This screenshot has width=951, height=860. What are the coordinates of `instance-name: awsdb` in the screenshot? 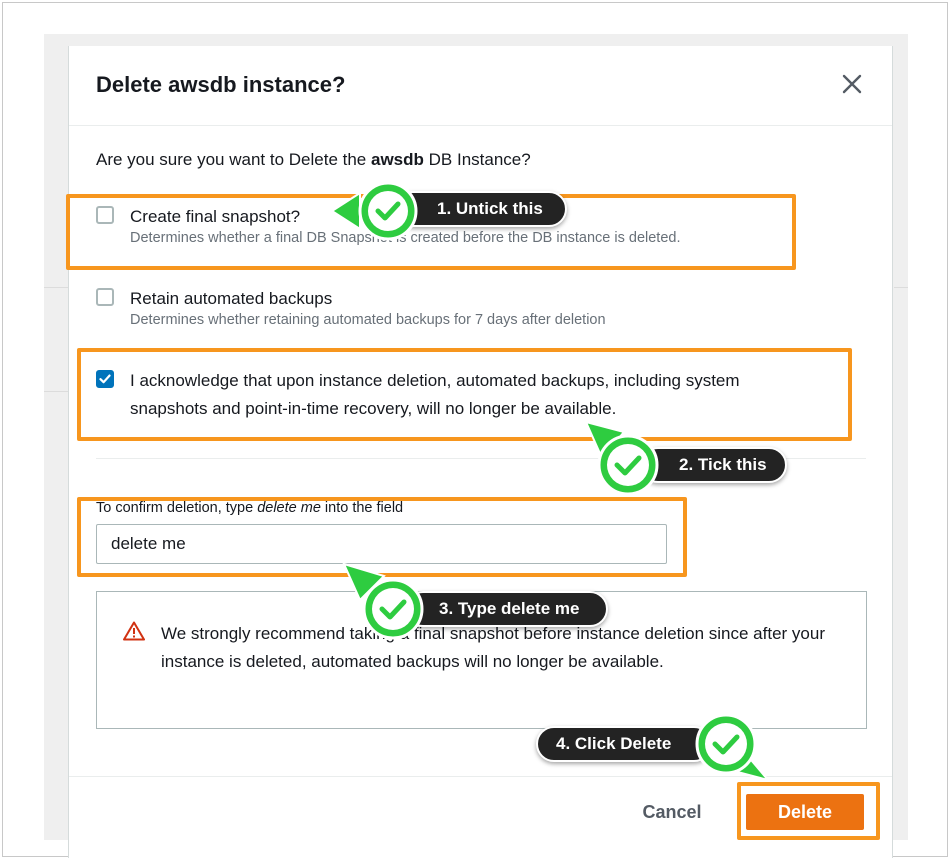 It's located at (397, 159).